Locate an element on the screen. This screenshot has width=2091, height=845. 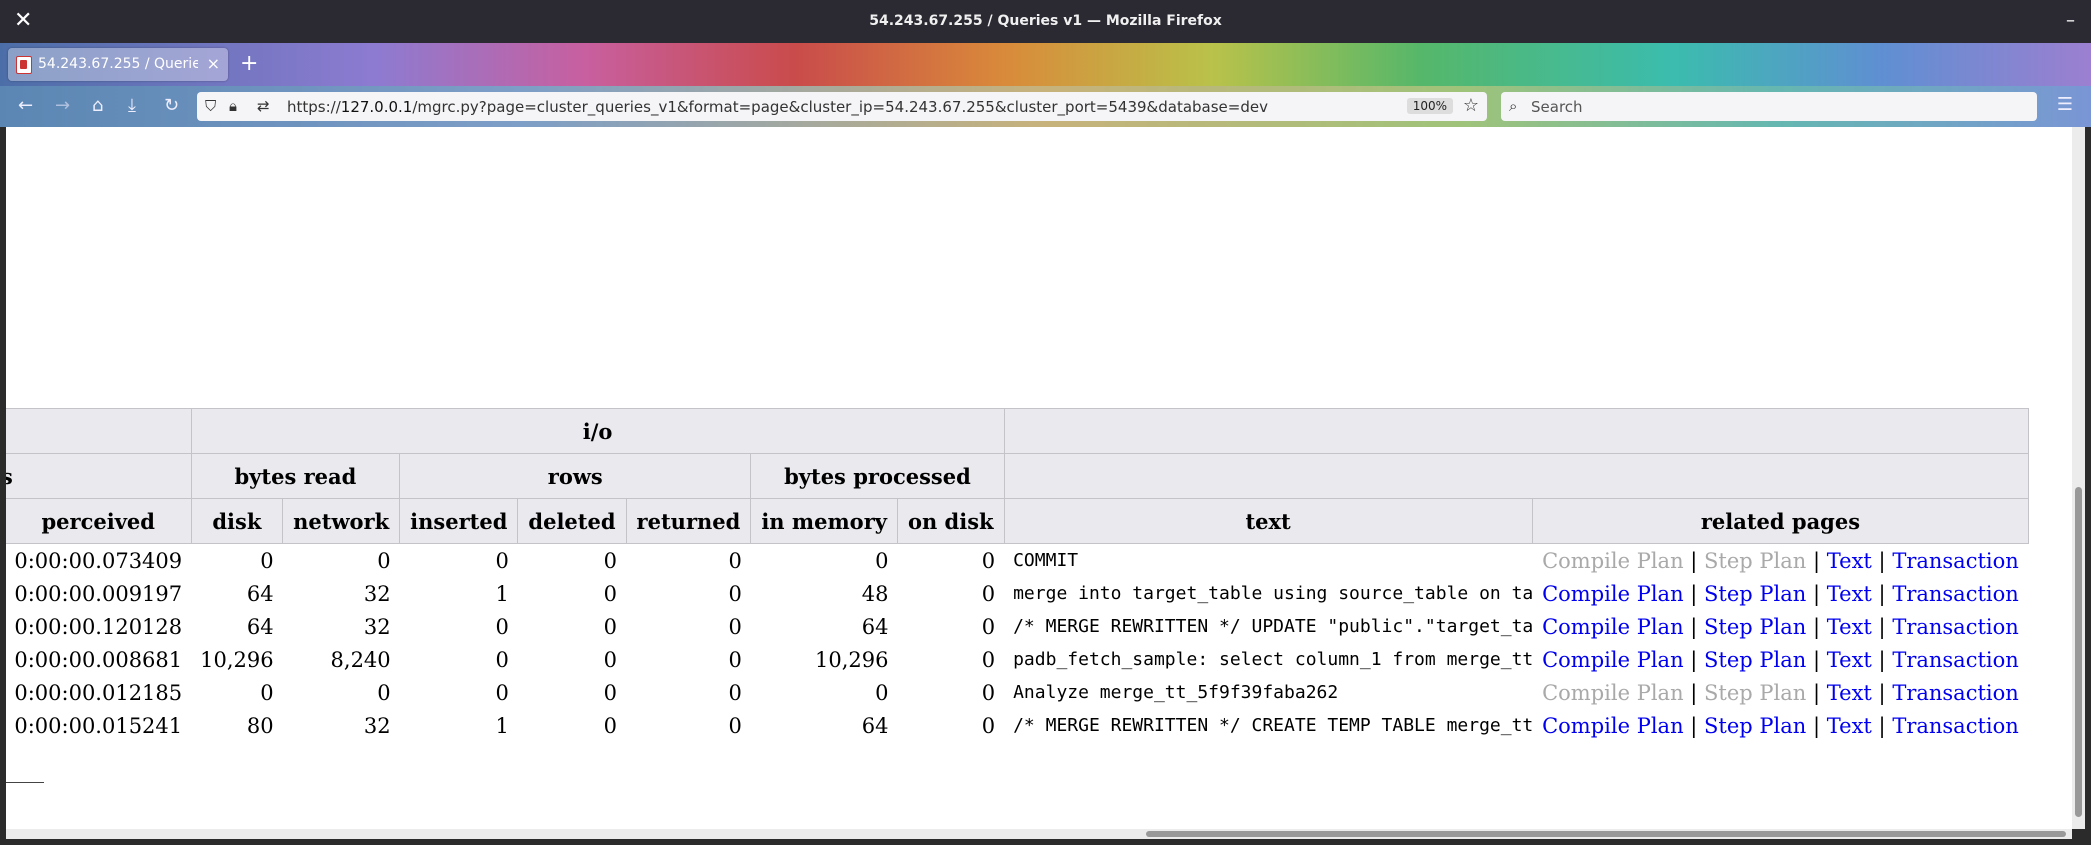
lock-icon: 🔒︎ is located at coordinates (233, 106).